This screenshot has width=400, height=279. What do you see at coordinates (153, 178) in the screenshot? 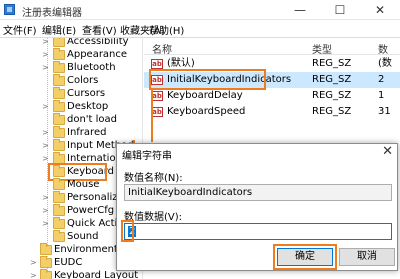
I see `value-name-label: 数值名称(N):` at bounding box center [153, 178].